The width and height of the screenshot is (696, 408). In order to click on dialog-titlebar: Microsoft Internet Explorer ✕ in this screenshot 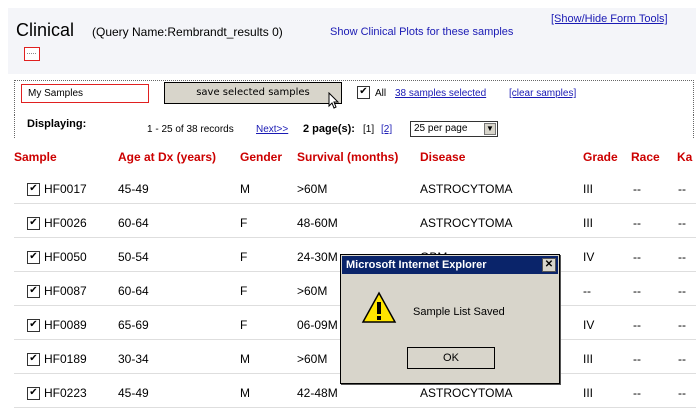, I will do `click(450, 265)`.